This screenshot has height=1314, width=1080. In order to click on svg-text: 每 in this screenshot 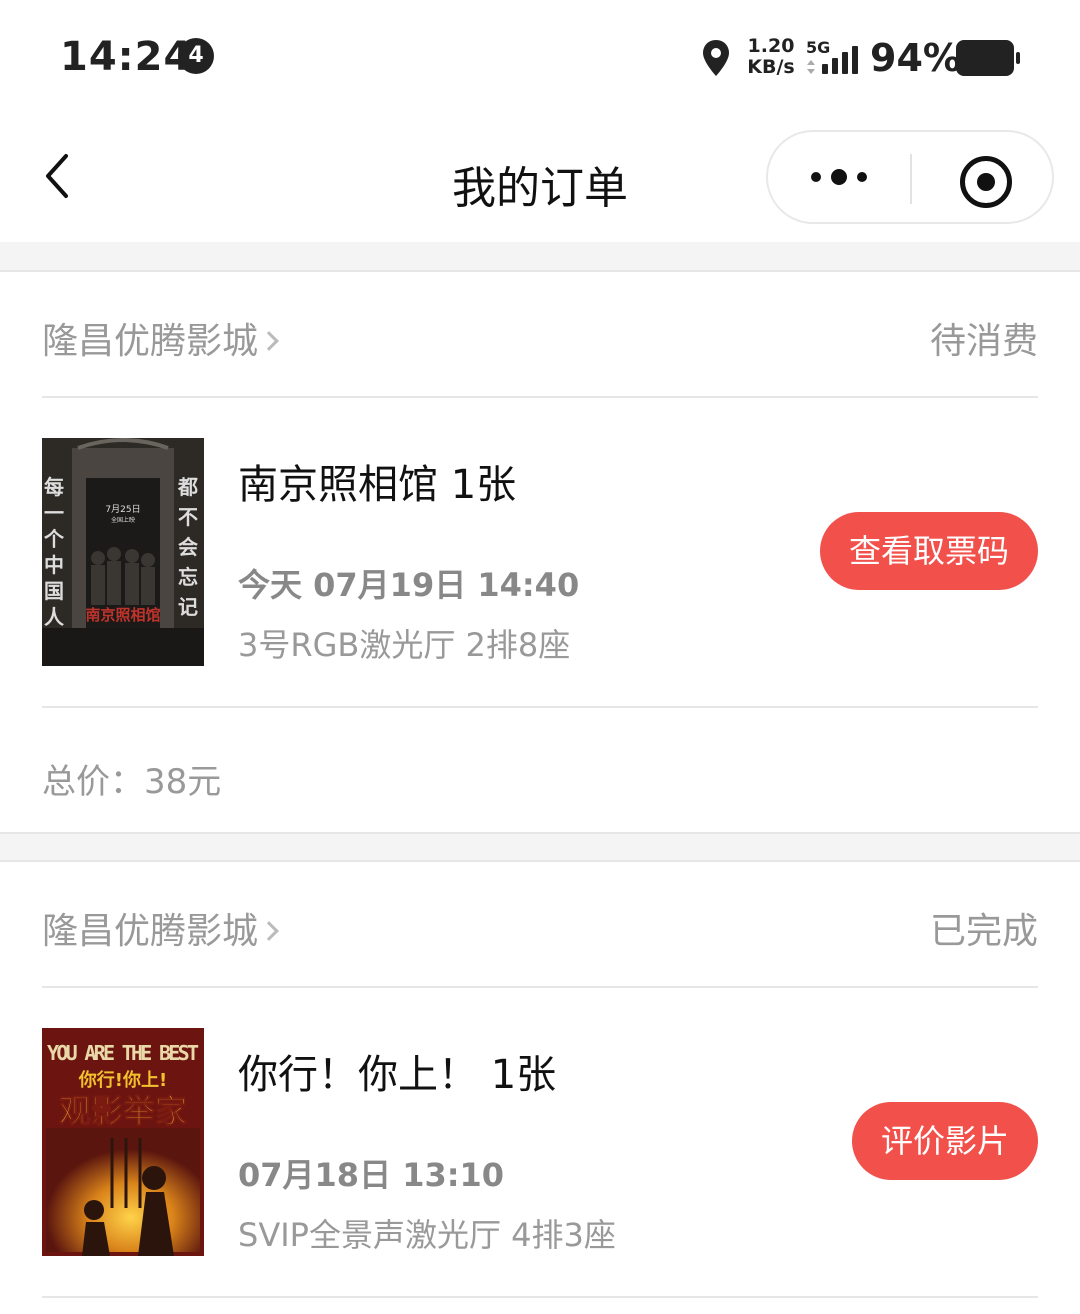, I will do `click(54, 487)`.